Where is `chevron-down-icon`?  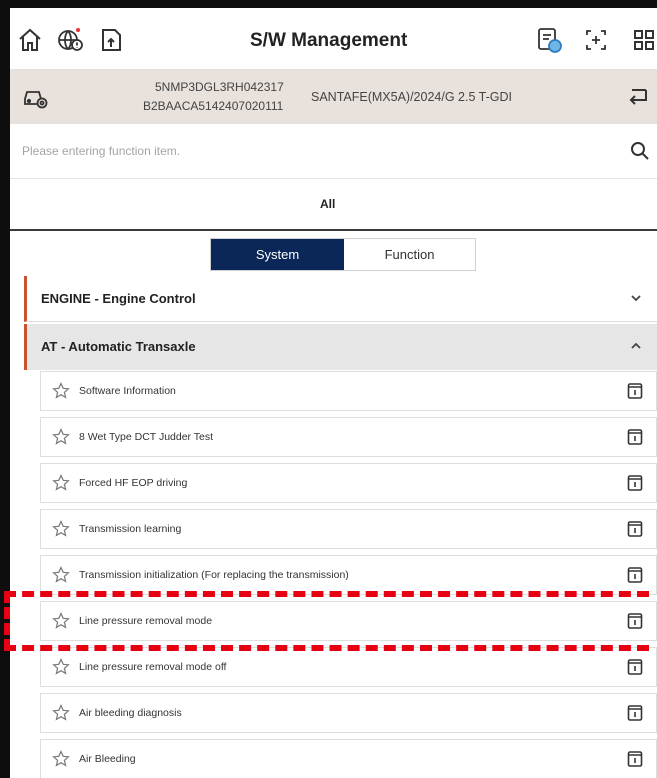
chevron-down-icon is located at coordinates (636, 298).